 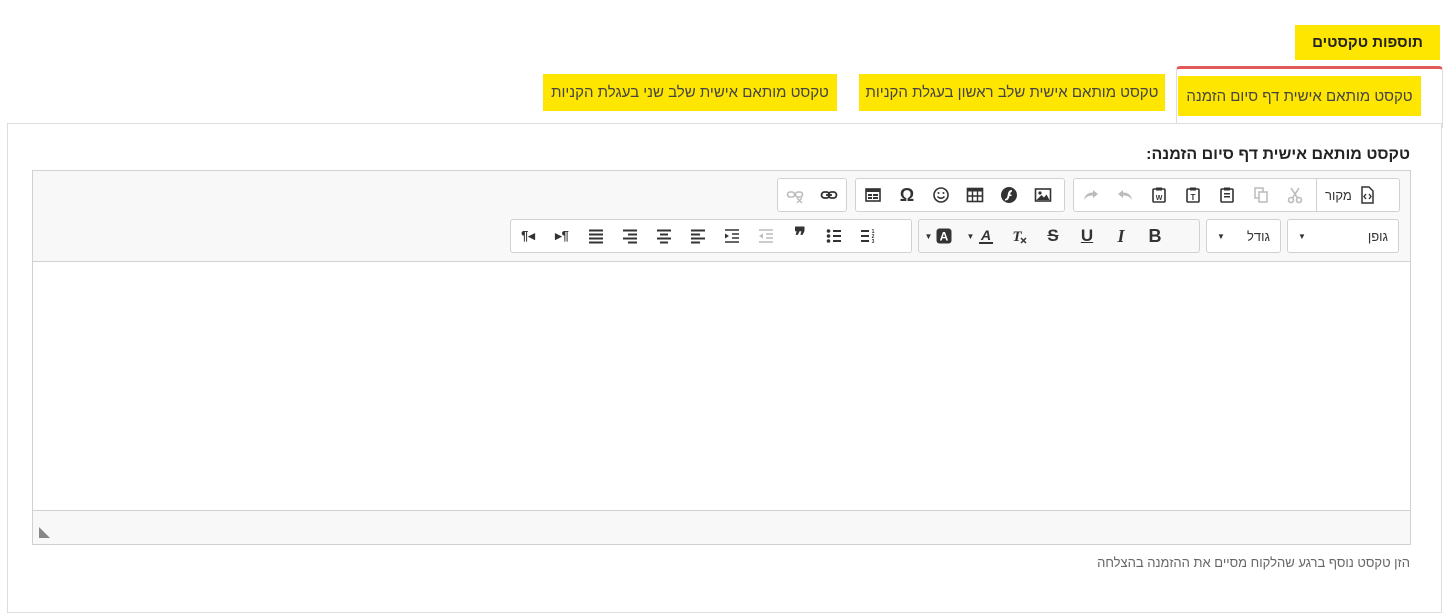 I want to click on toolbar-group-insert: Ω, so click(x=960, y=195).